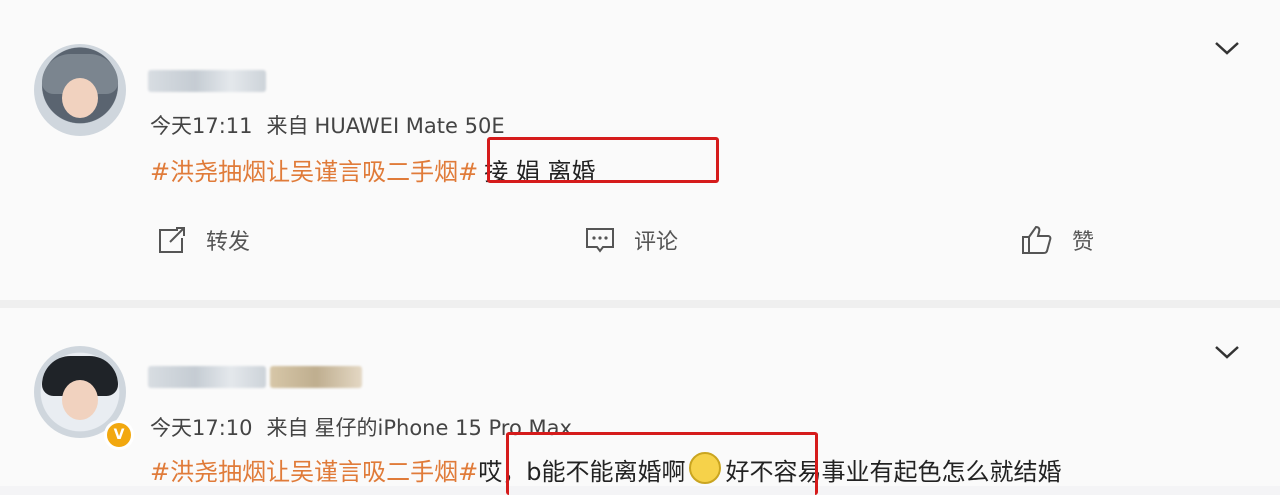 This screenshot has width=1280, height=495. Describe the element at coordinates (600, 240) in the screenshot. I see `comment-icon` at that location.